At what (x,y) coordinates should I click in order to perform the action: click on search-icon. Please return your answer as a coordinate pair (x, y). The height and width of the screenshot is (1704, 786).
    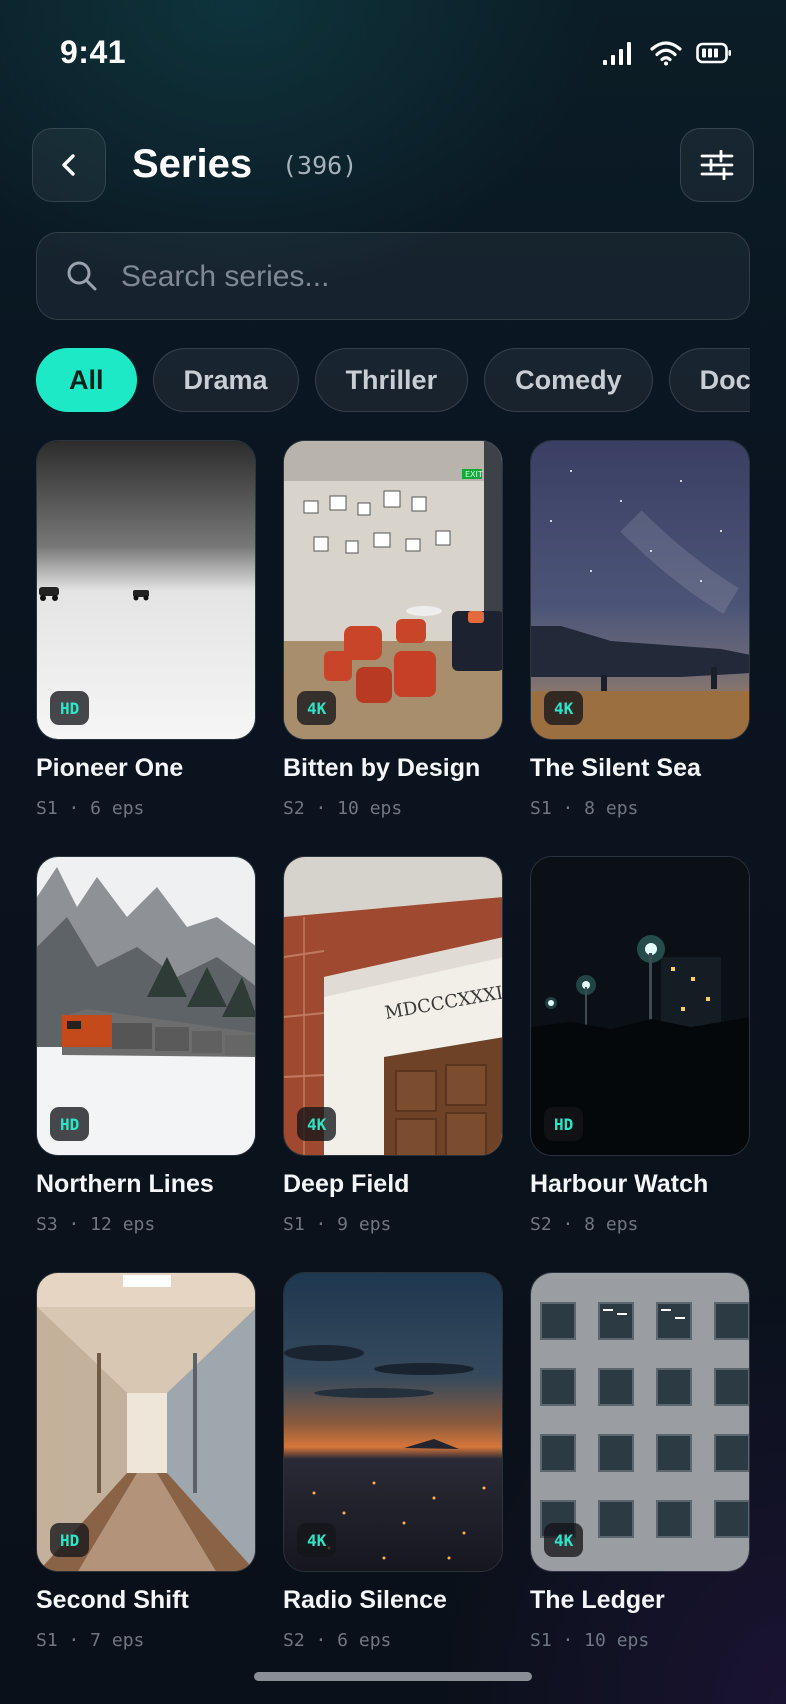
    Looking at the image, I should click on (82, 276).